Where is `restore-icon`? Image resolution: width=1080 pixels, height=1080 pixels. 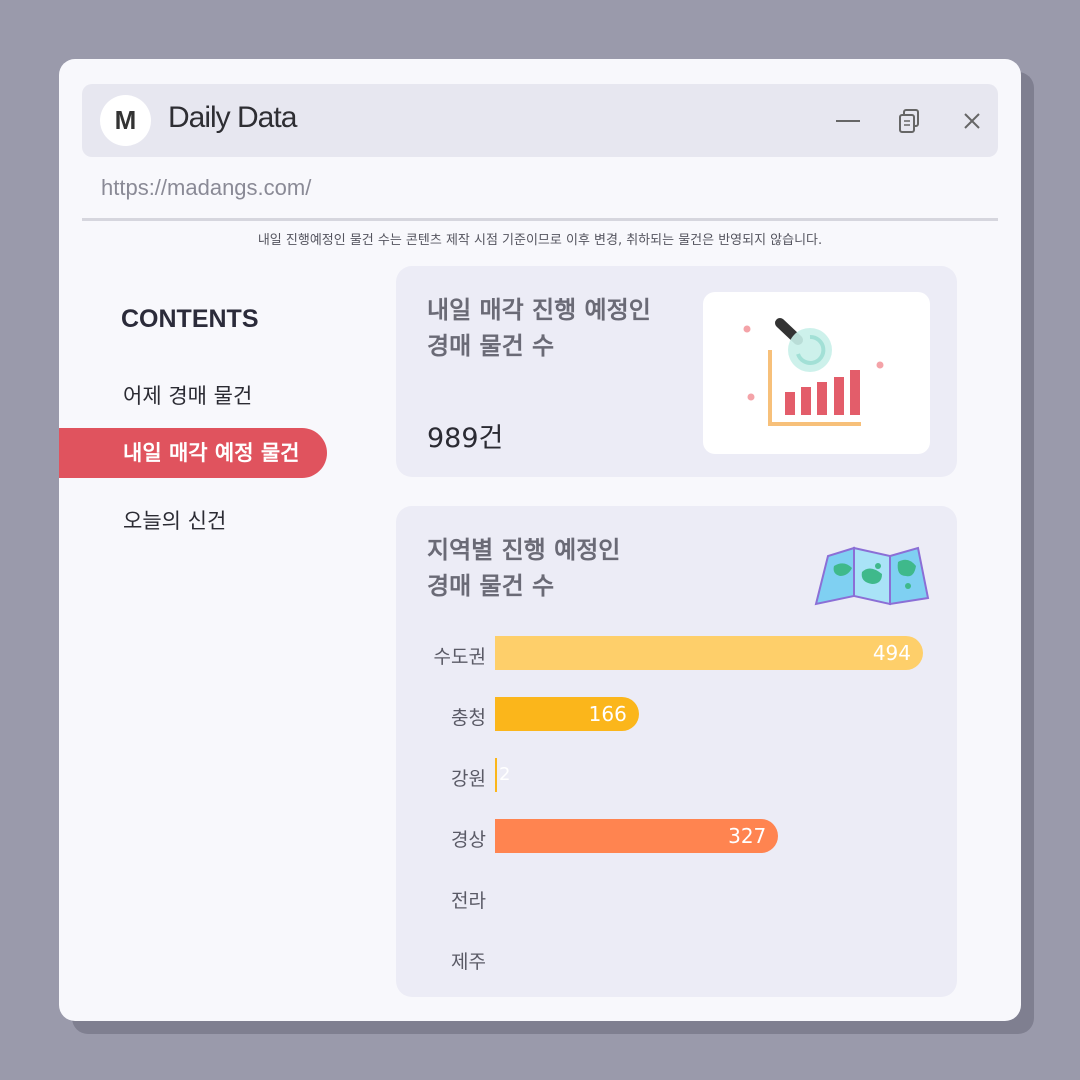
restore-icon is located at coordinates (910, 121).